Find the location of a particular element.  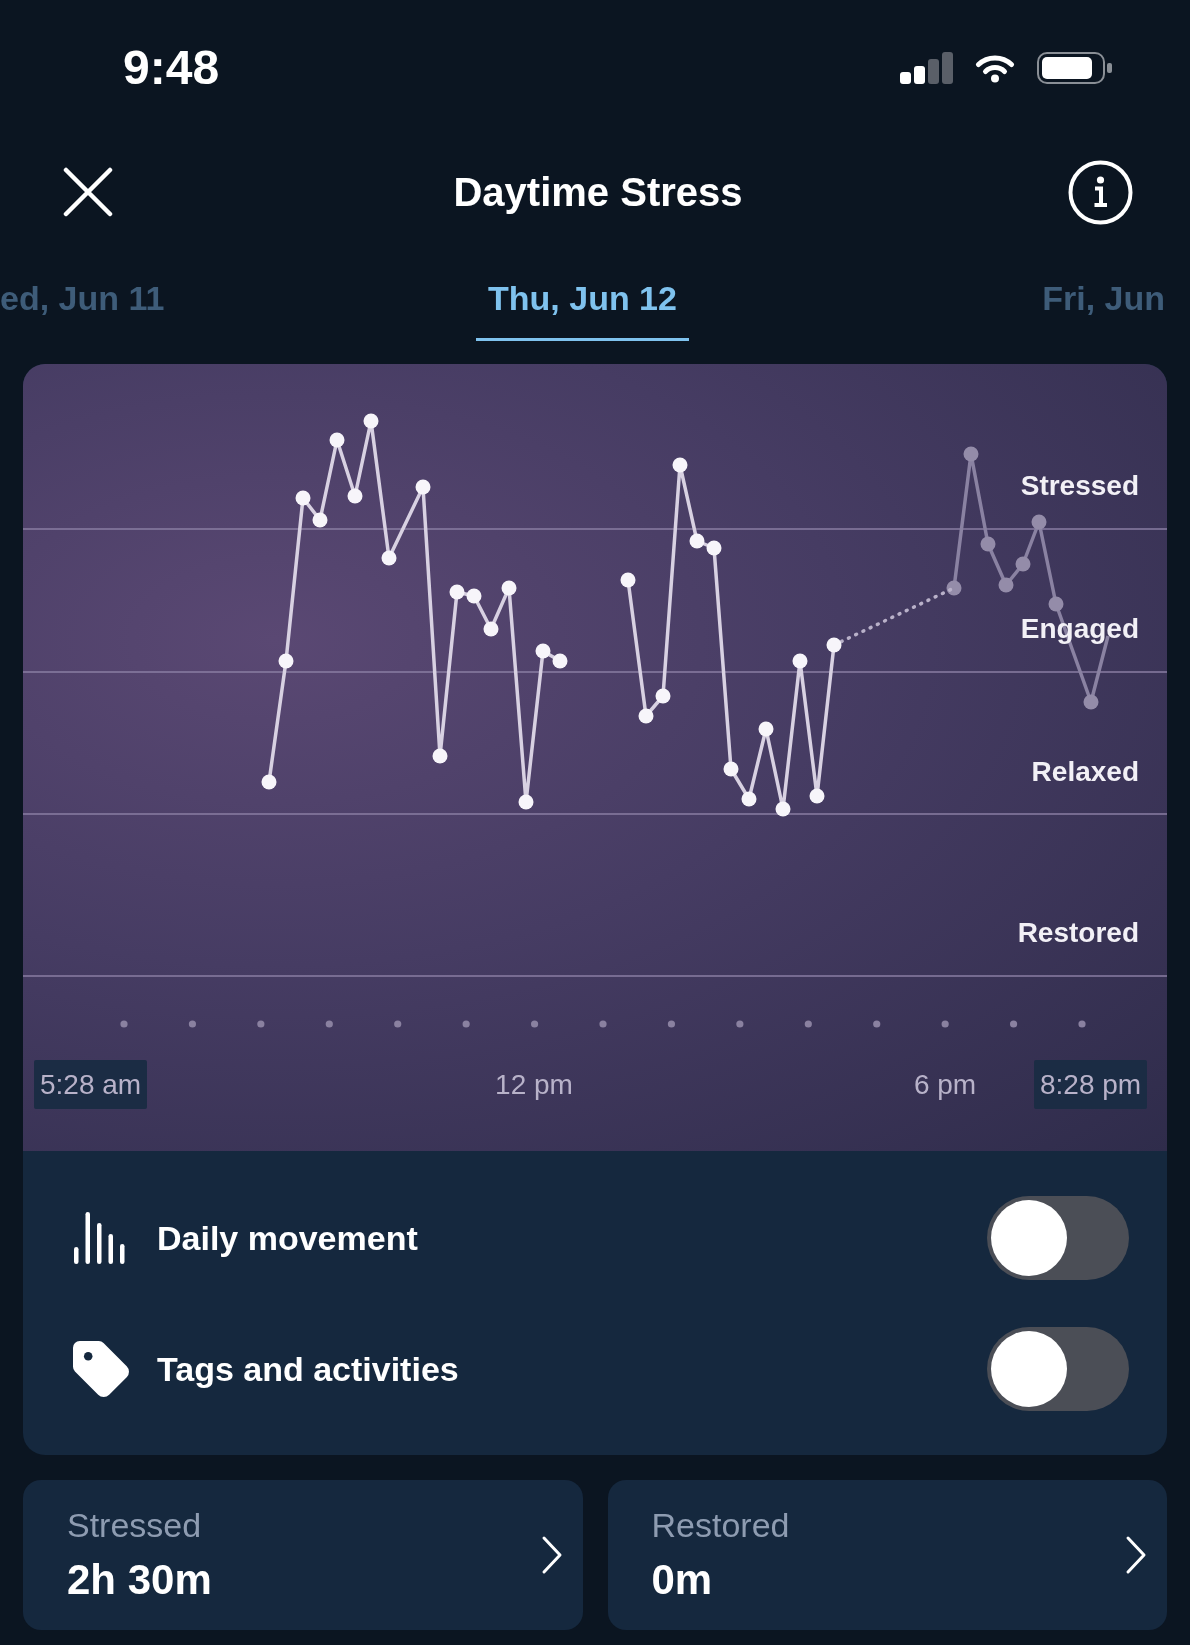

time-axis-label: 8:28 pm is located at coordinates (1091, 1084).